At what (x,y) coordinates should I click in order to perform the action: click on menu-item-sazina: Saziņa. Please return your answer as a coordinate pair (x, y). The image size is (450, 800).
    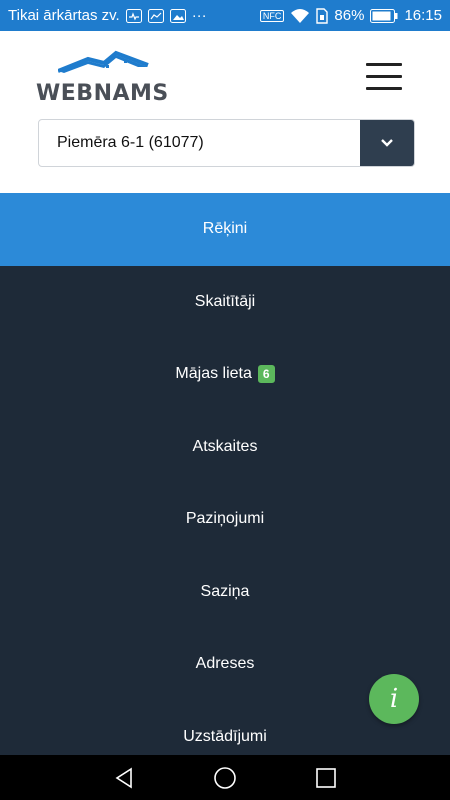
    Looking at the image, I should click on (225, 592).